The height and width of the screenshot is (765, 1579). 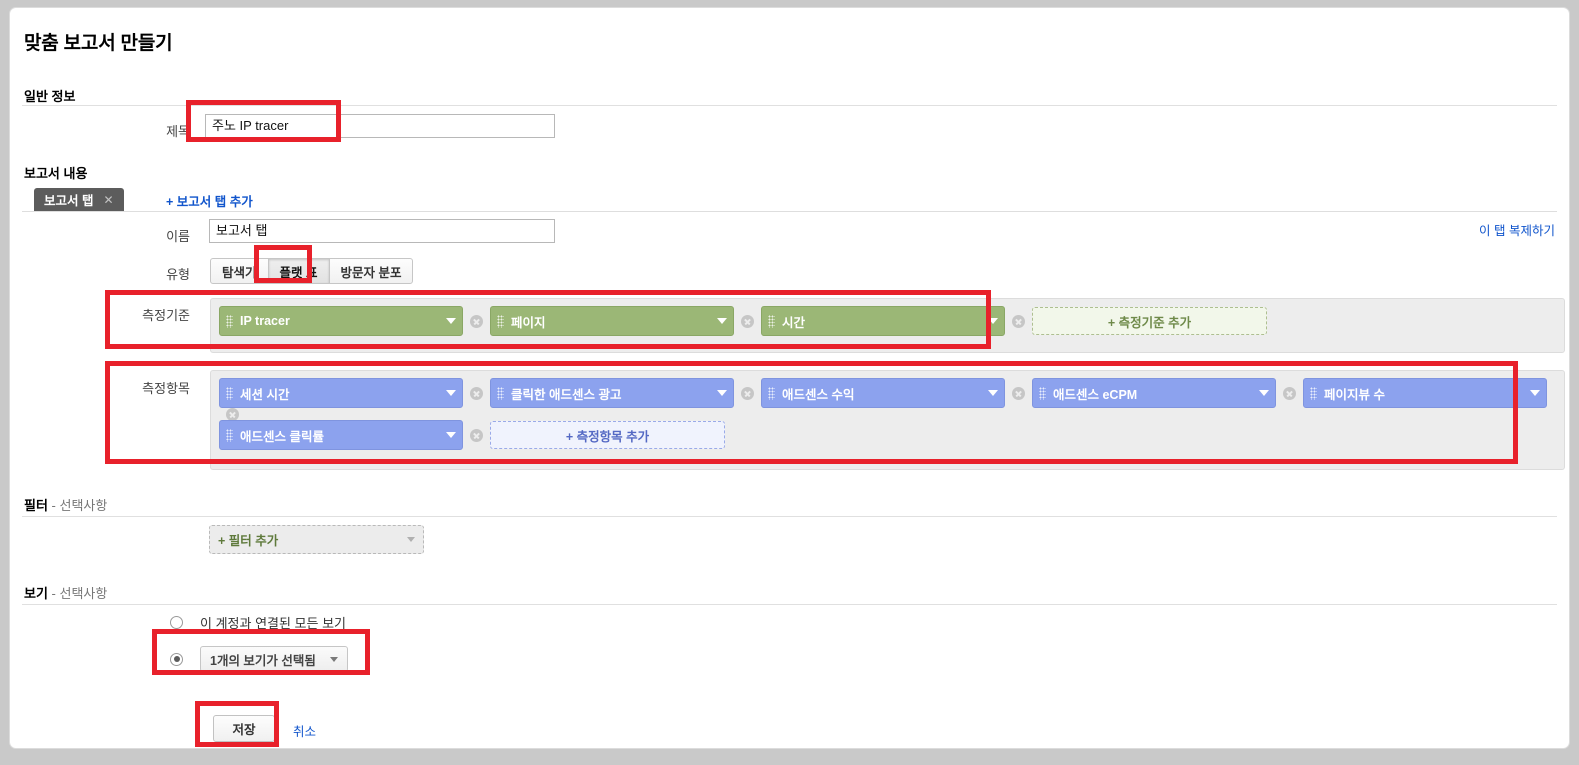 I want to click on tab-name-input, so click(x=382, y=231).